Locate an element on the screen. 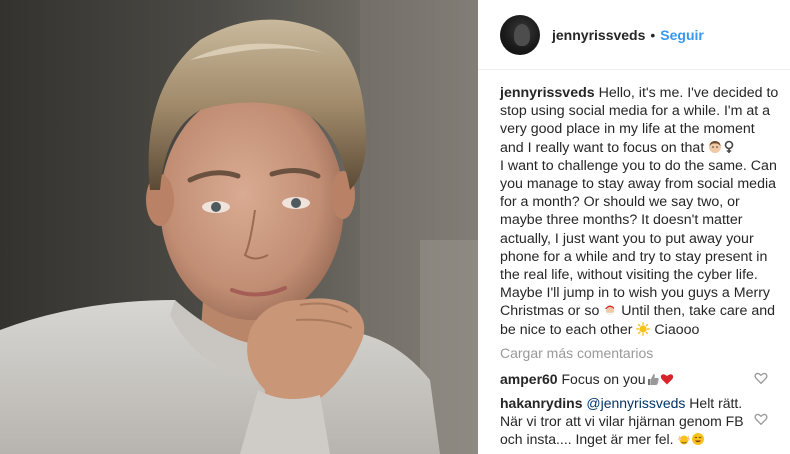 The image size is (790, 454). comment-item: amper60 Focus on you is located at coordinates (645, 379).